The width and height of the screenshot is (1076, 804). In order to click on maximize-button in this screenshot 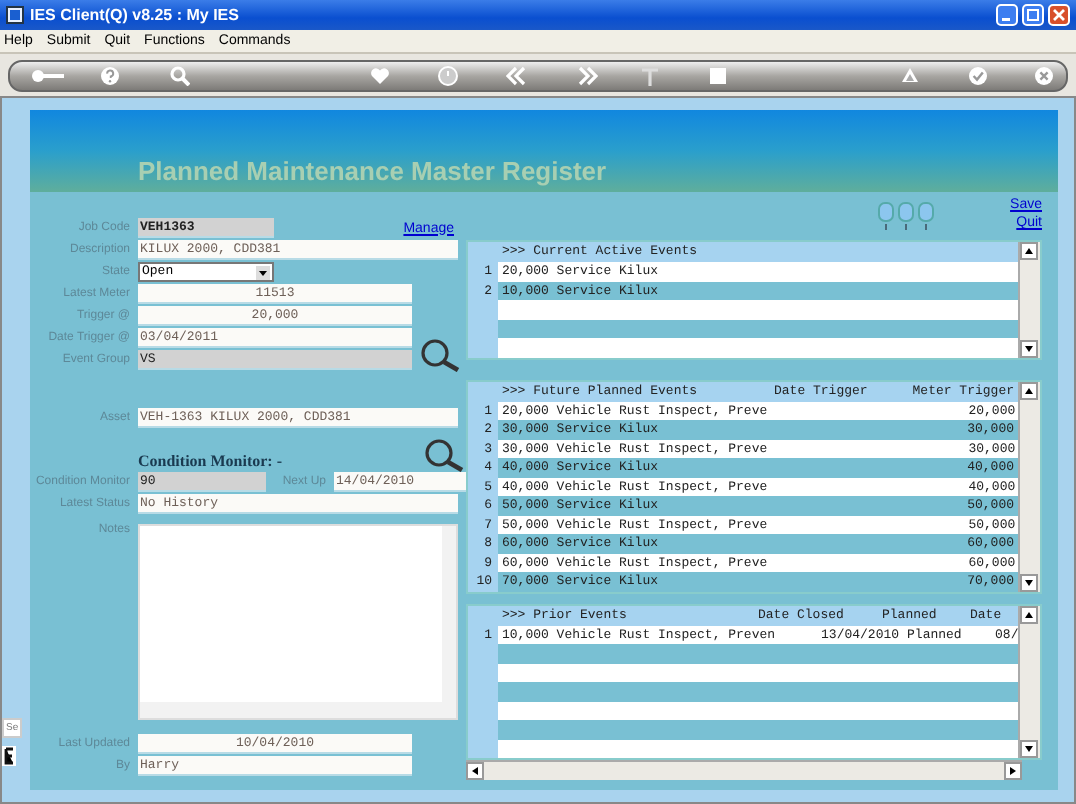, I will do `click(1033, 15)`.